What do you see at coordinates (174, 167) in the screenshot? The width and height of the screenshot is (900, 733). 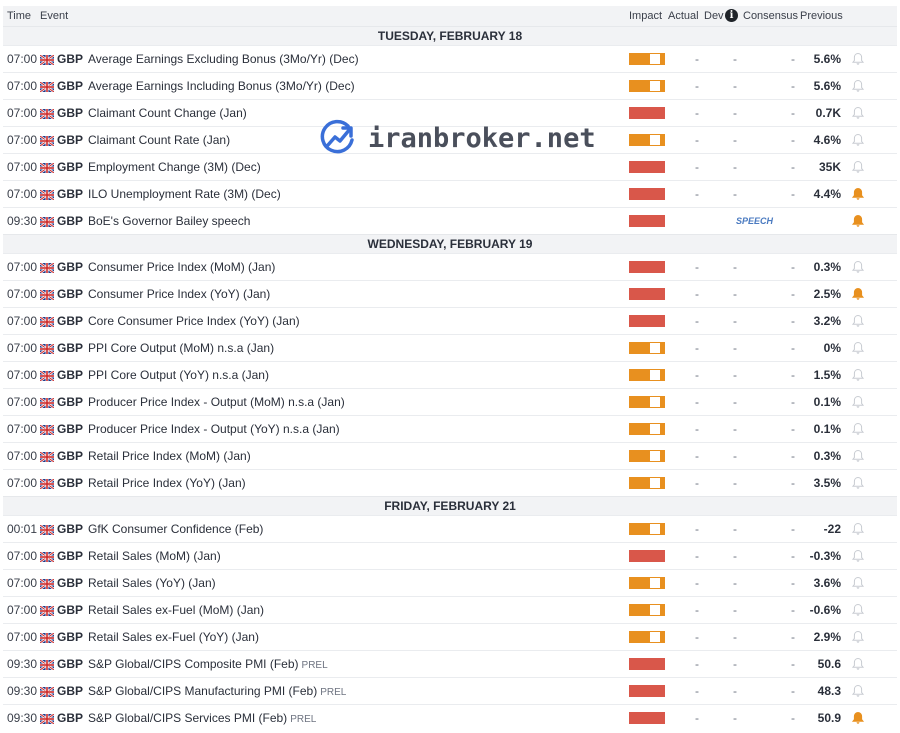 I see `event-name: Employment Change (3M) (Dec)` at bounding box center [174, 167].